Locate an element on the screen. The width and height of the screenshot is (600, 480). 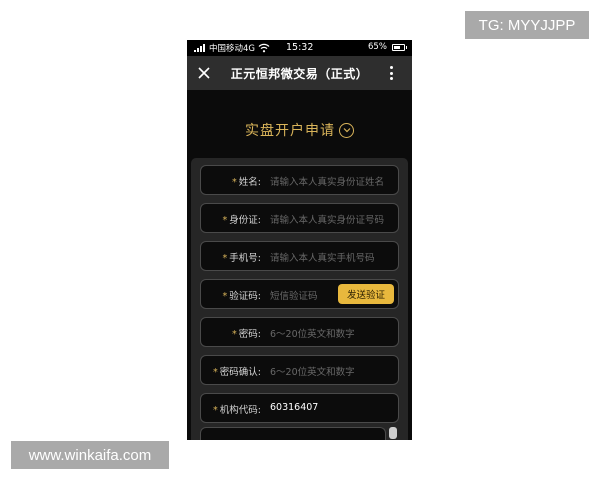
send-code-button: 发送验证 is located at coordinates (366, 294).